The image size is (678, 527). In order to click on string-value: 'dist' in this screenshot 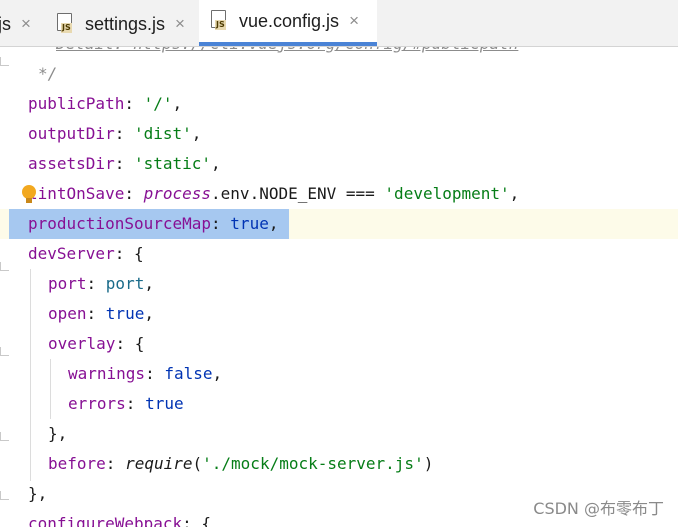, I will do `click(162, 133)`.